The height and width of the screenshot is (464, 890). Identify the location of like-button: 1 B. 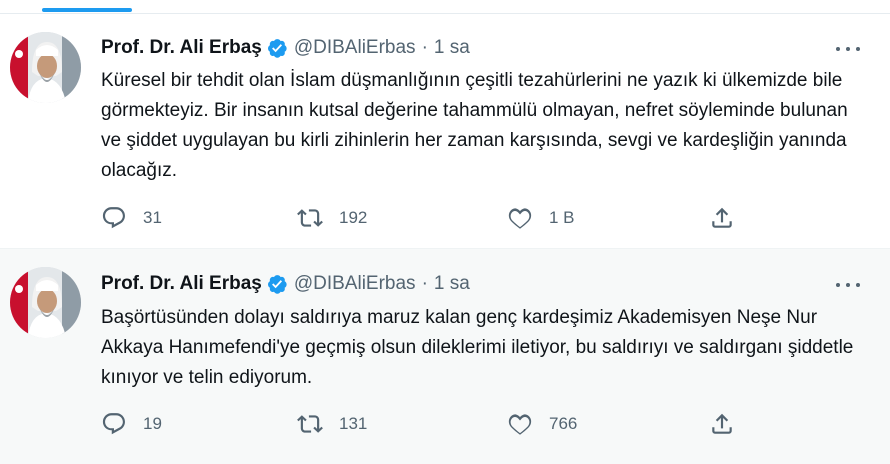
(541, 218).